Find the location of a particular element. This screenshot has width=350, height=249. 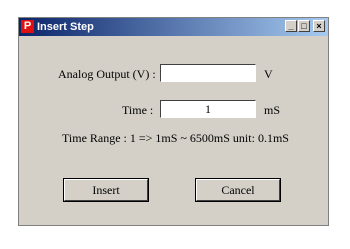

insert-button: Insert is located at coordinates (106, 190).